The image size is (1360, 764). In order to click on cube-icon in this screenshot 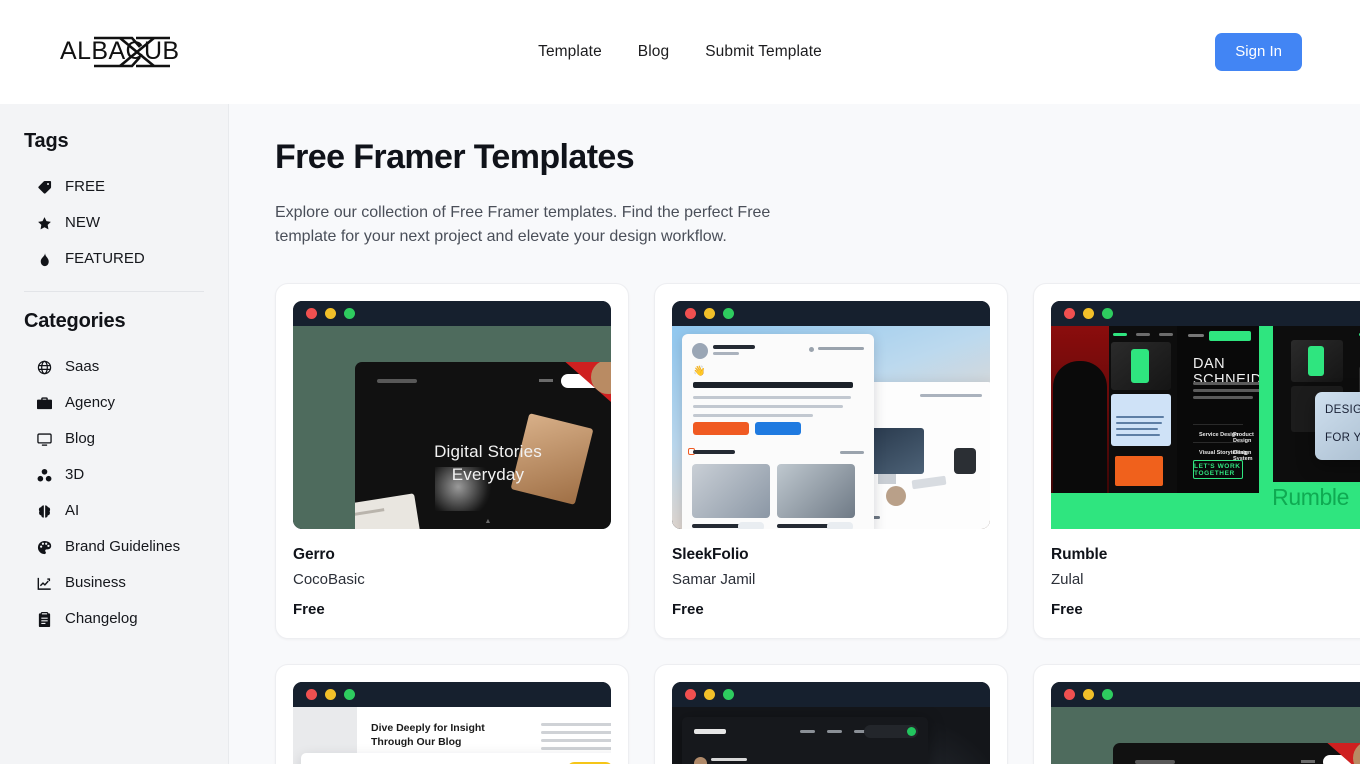, I will do `click(44, 475)`.